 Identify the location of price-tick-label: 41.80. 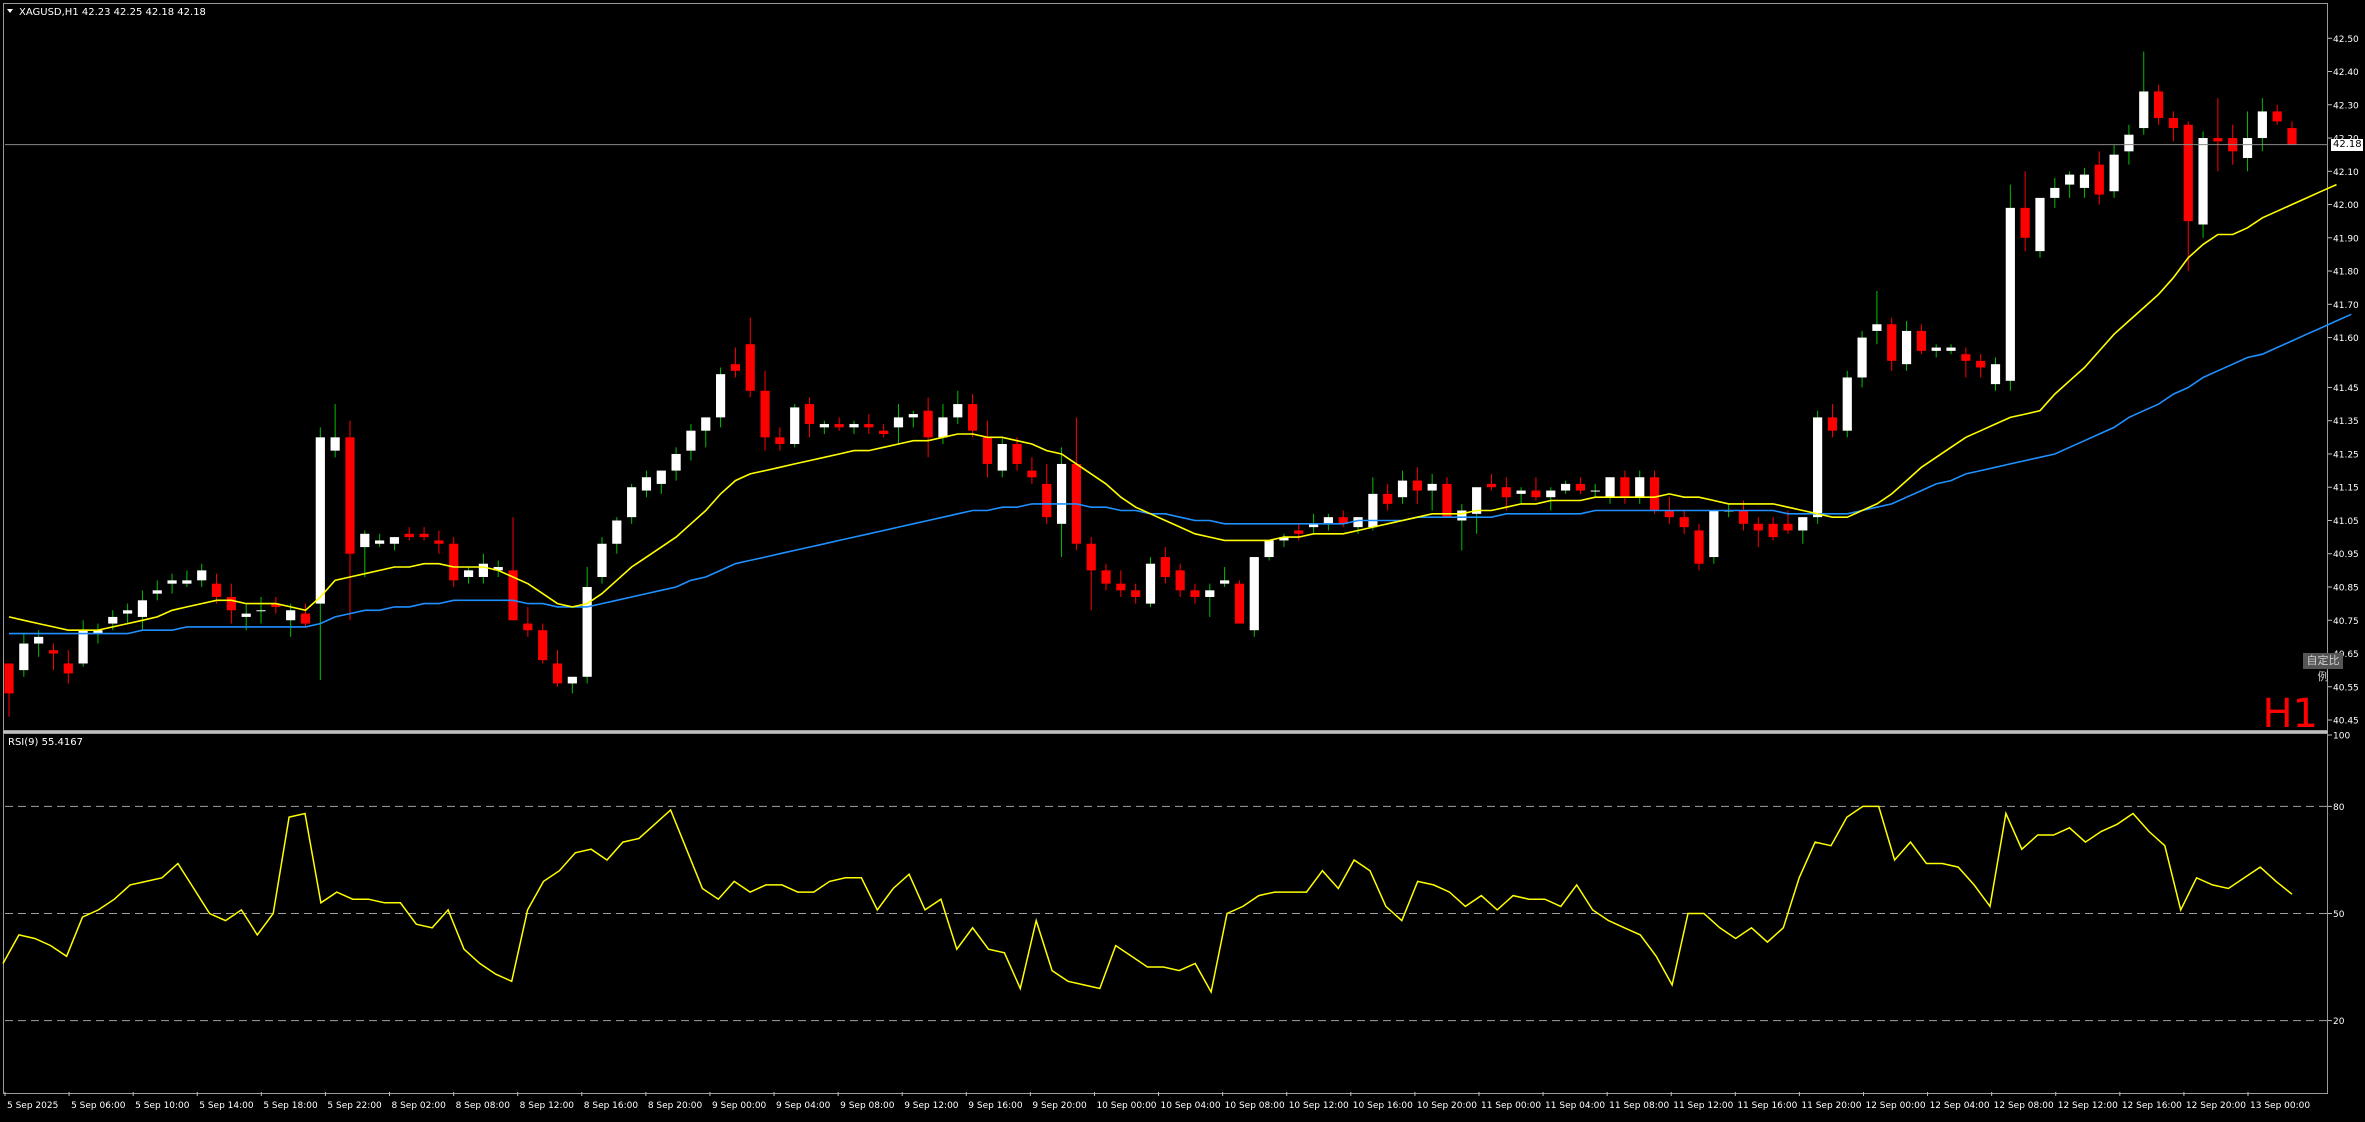
(2346, 273).